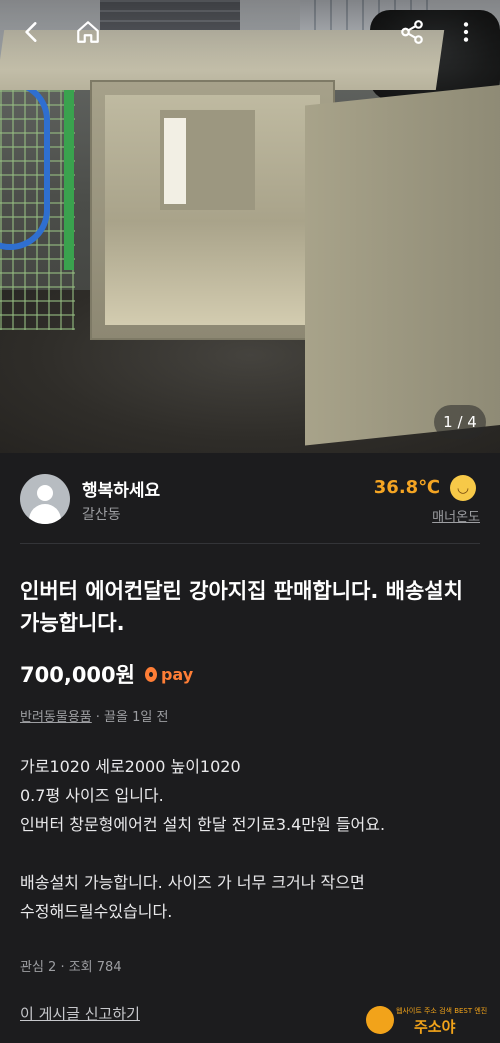  What do you see at coordinates (380, 1020) in the screenshot?
I see `mascot-logo-icon` at bounding box center [380, 1020].